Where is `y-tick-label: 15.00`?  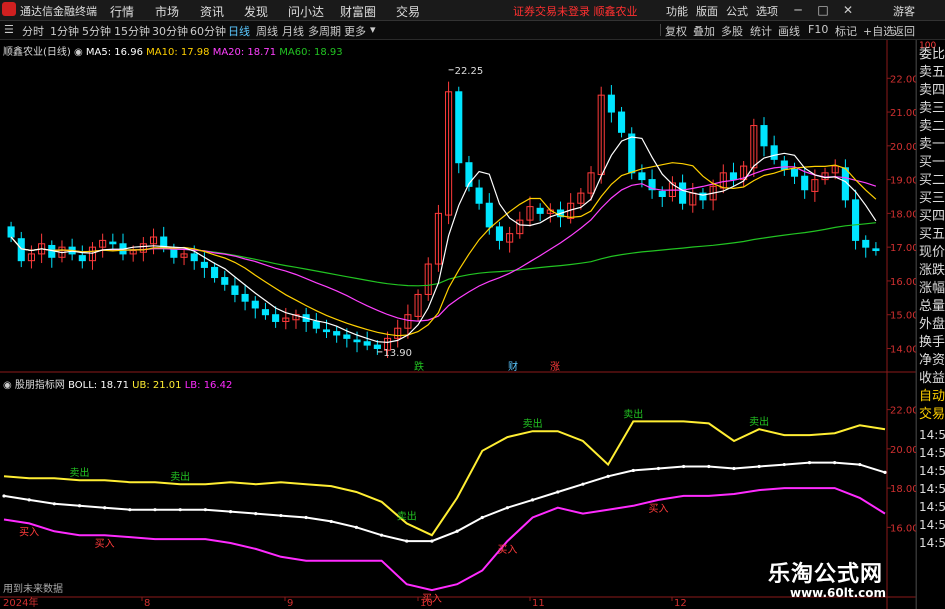
y-tick-label: 15.00 is located at coordinates (904, 316).